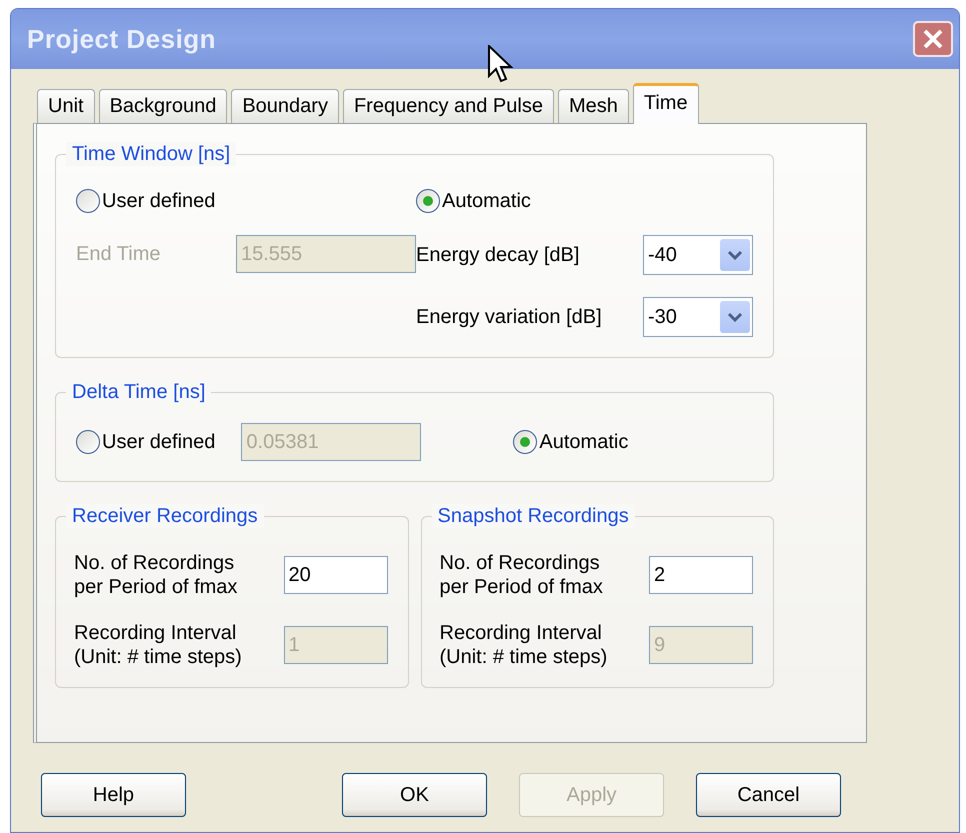  Describe the element at coordinates (285, 106) in the screenshot. I see `tab: Boundary` at that location.